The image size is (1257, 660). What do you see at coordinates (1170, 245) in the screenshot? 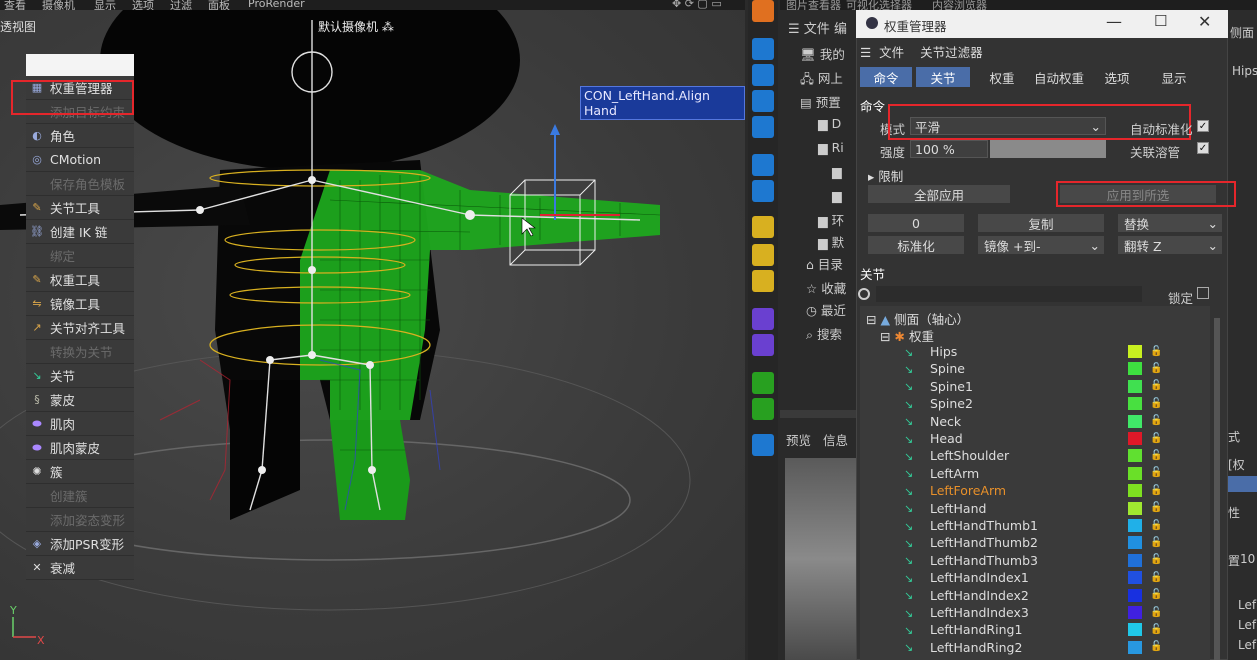
I see `flip-dropdown: 翻转 Z ⌄` at bounding box center [1170, 245].